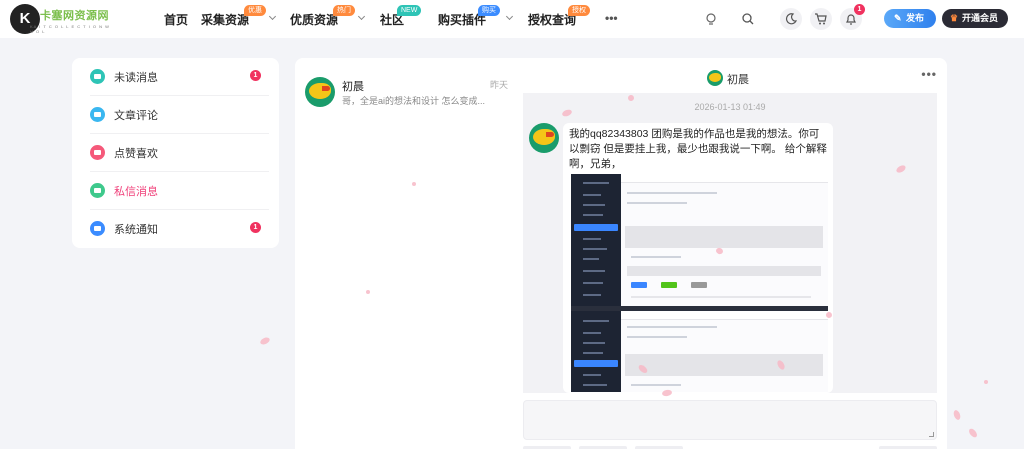 The height and width of the screenshot is (449, 1024). Describe the element at coordinates (74, 16) in the screenshot. I see `logo-text: 卡塞网资源网` at that location.